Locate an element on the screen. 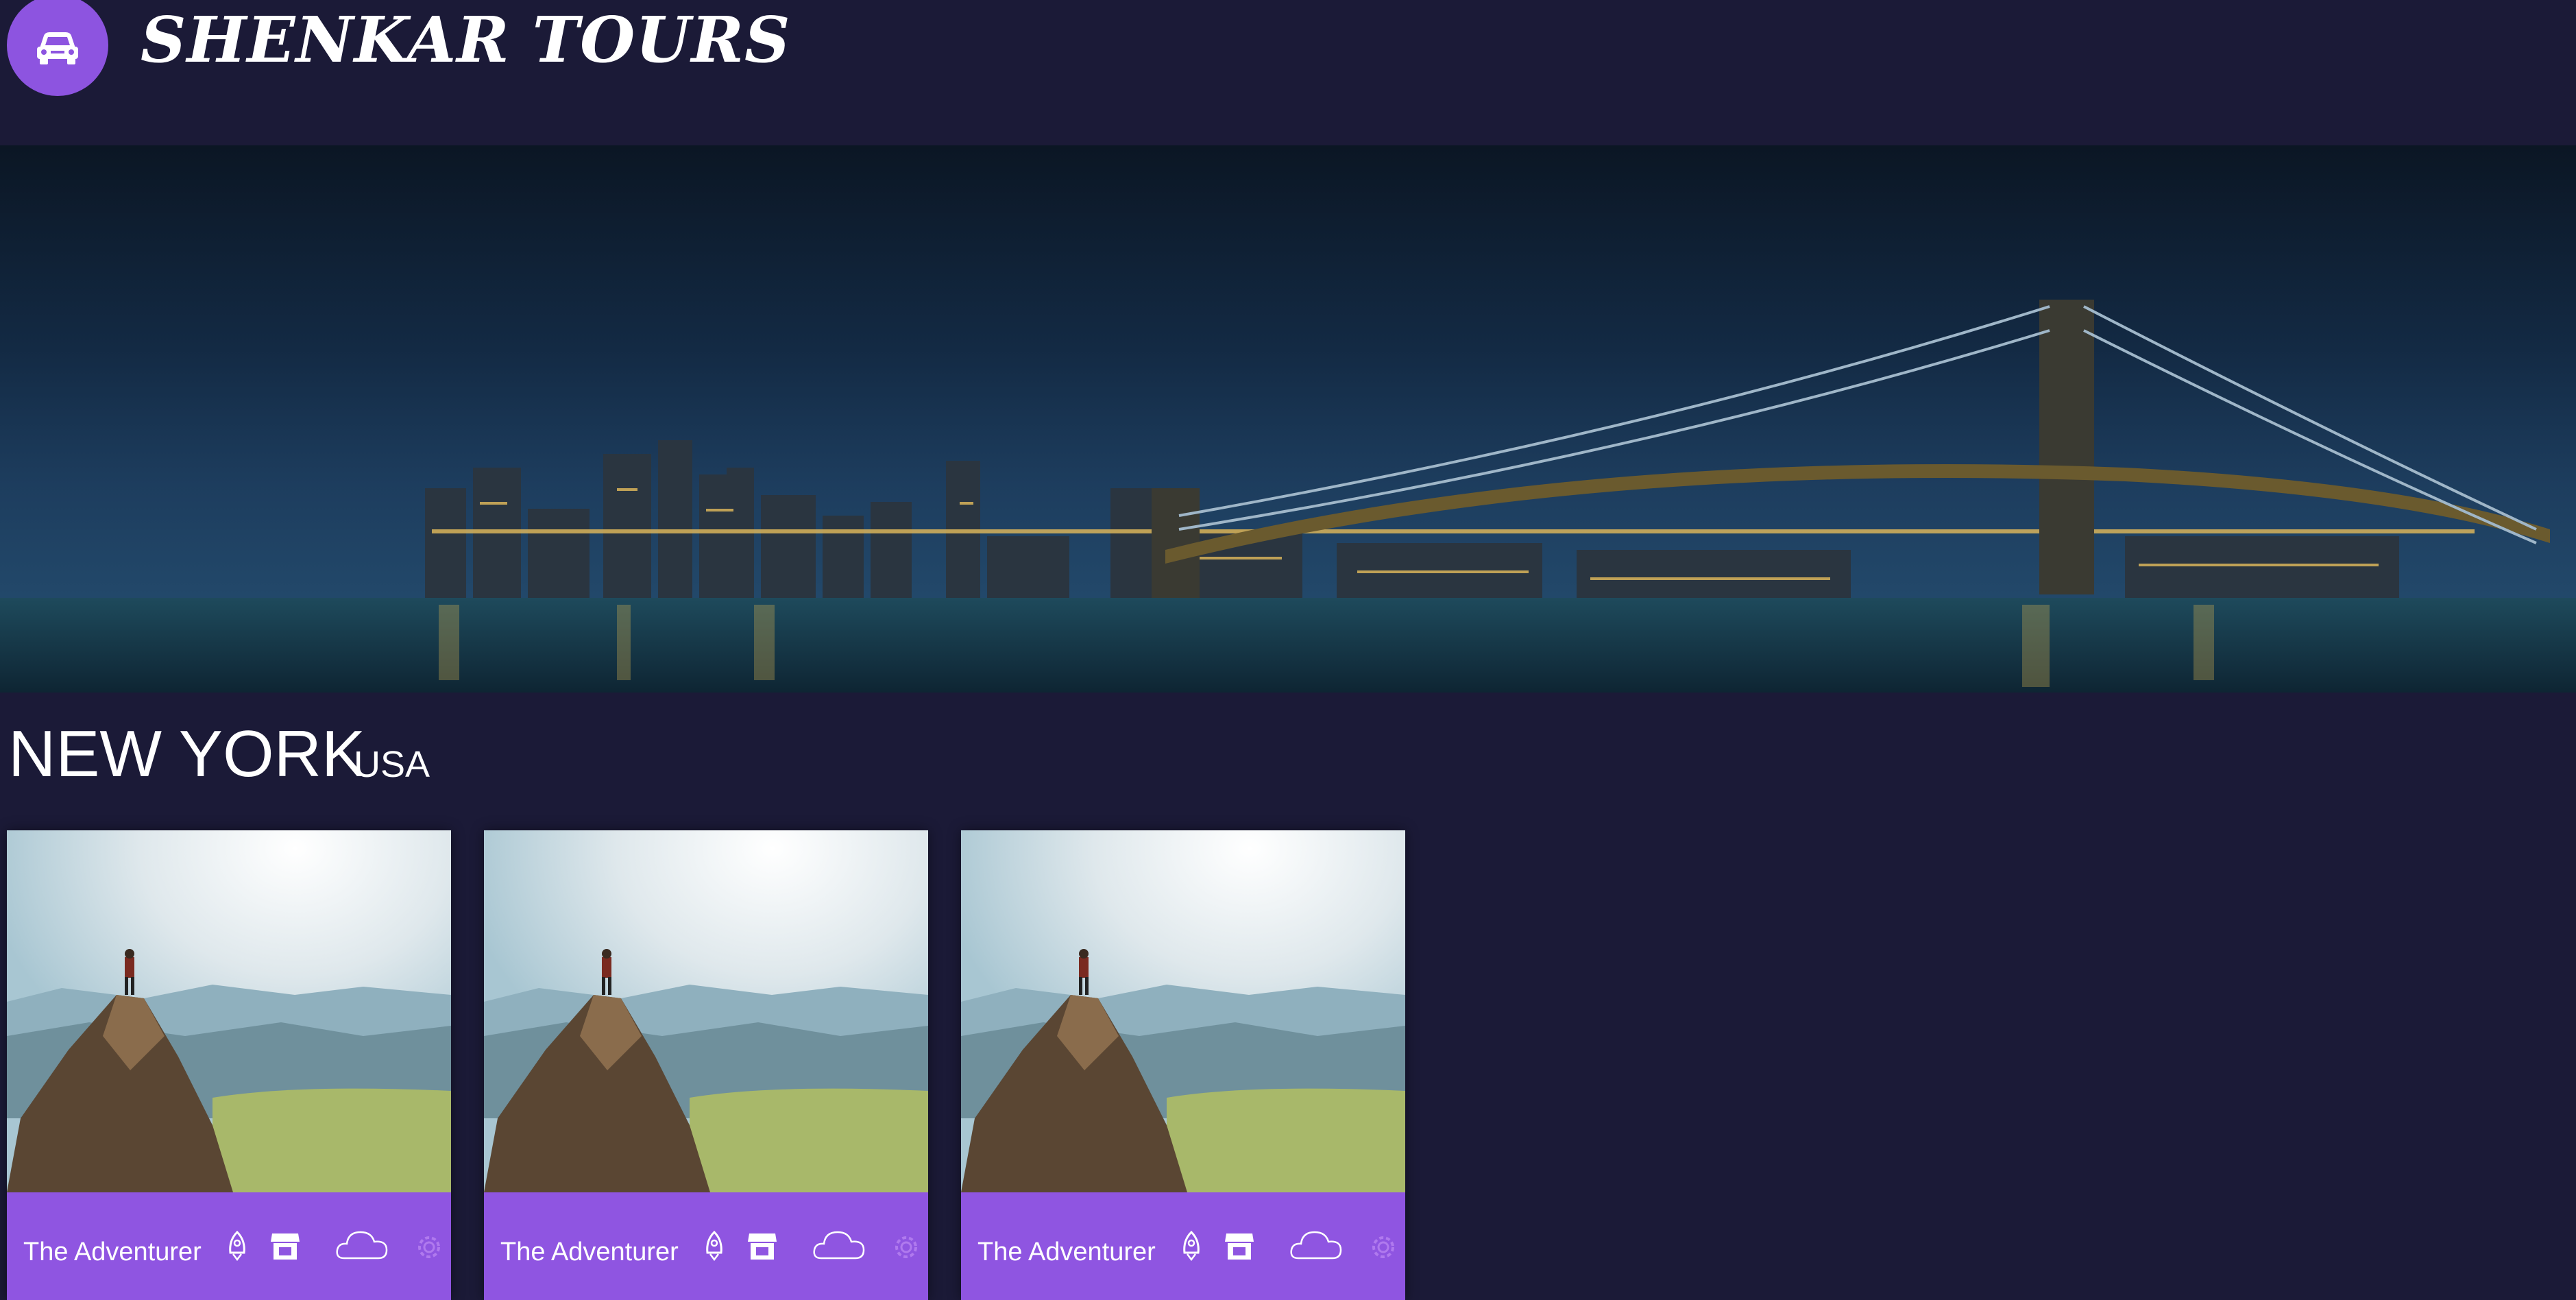  city-title: NEW YORK is located at coordinates (186, 754).